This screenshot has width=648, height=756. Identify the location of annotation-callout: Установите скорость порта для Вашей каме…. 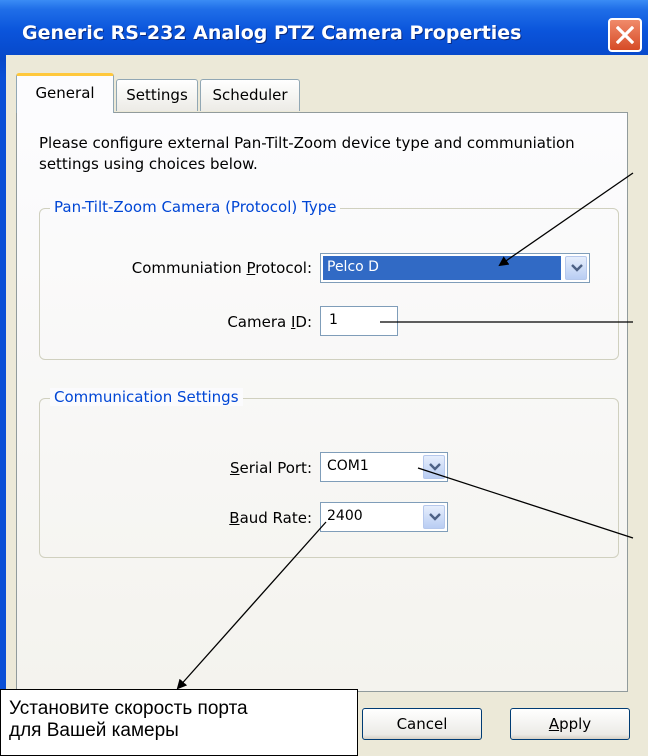
(179, 722).